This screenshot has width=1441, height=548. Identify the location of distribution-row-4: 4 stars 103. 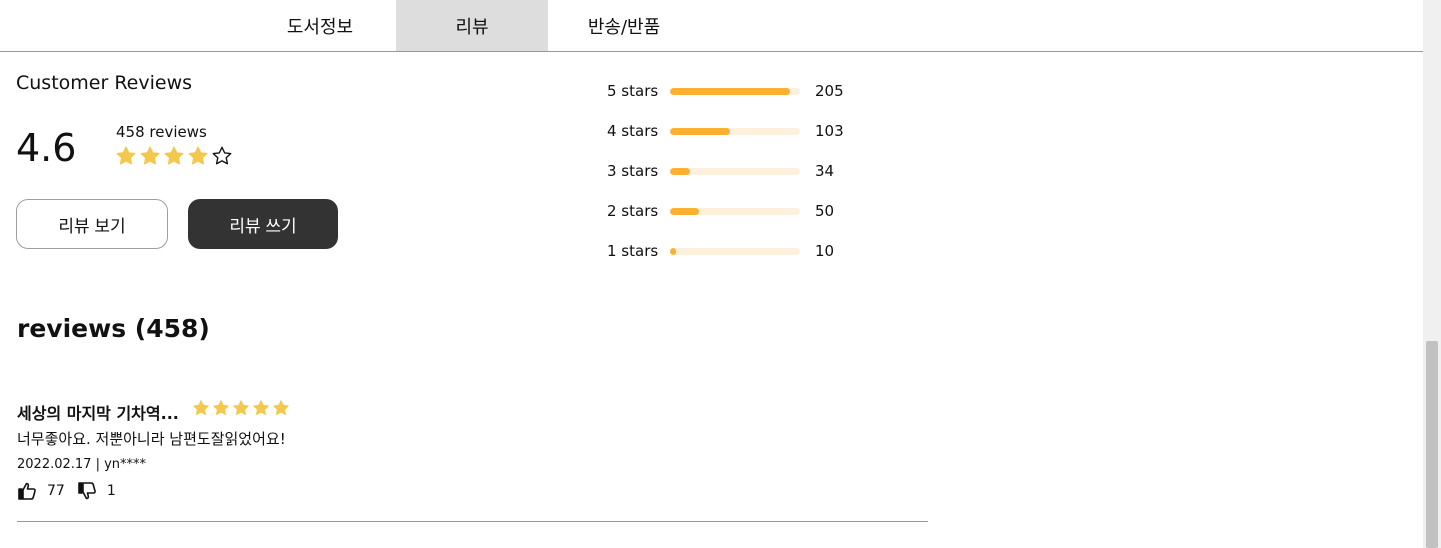
(757, 140).